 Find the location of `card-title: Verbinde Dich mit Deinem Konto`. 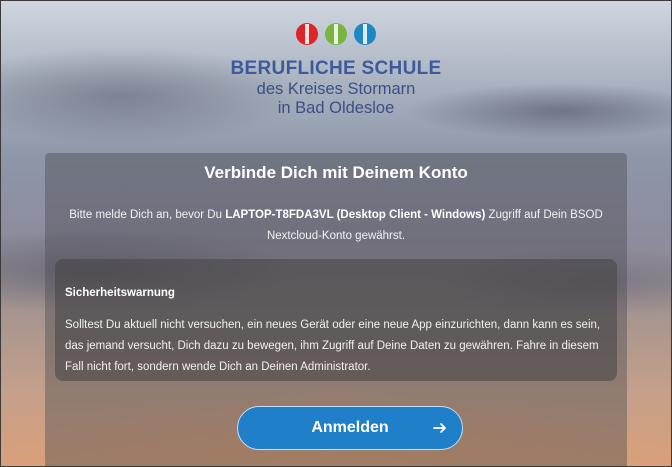

card-title: Verbinde Dich mit Deinem Konto is located at coordinates (336, 172).